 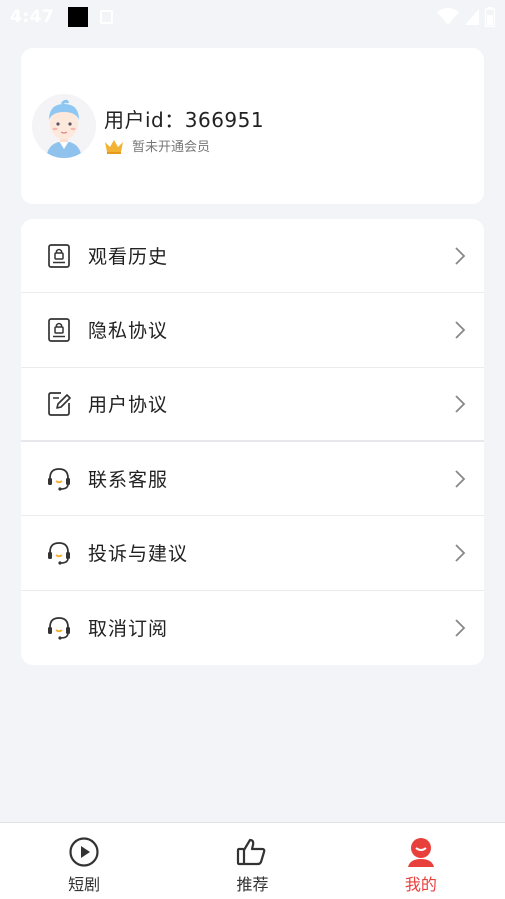 I want to click on tab-label: 推荐, so click(x=252, y=884).